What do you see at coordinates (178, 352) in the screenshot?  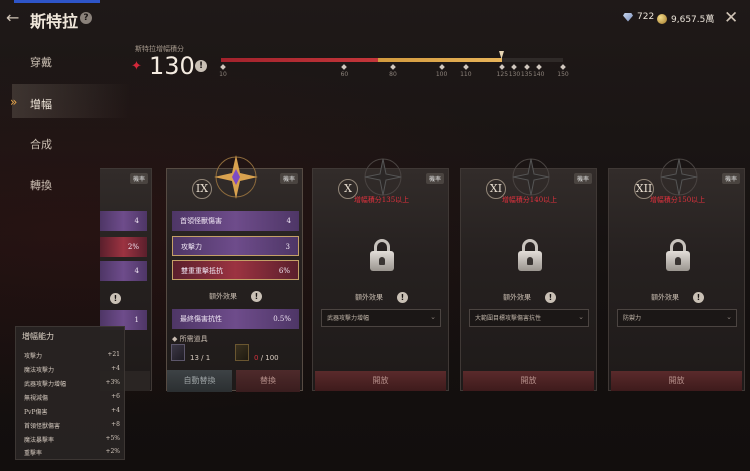 I see `material-item-icon` at bounding box center [178, 352].